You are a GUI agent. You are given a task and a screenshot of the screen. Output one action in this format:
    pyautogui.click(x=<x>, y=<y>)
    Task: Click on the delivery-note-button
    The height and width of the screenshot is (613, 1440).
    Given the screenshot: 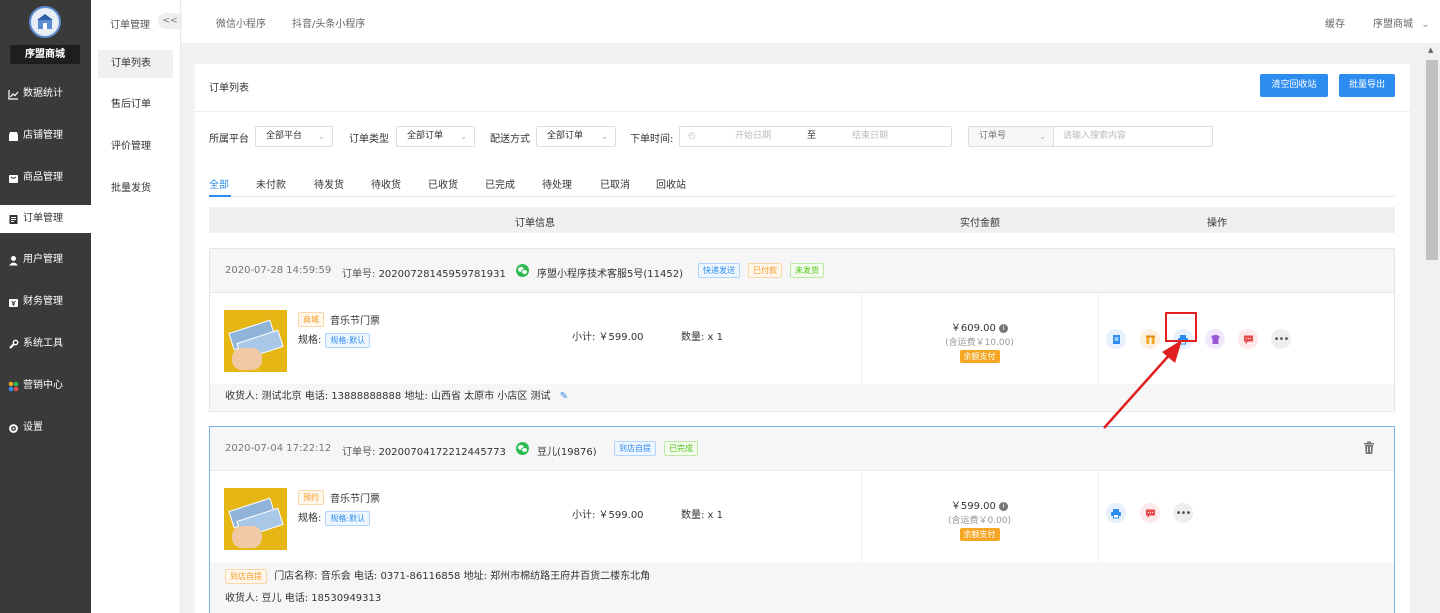 What is the action you would take?
    pyautogui.click(x=1215, y=339)
    